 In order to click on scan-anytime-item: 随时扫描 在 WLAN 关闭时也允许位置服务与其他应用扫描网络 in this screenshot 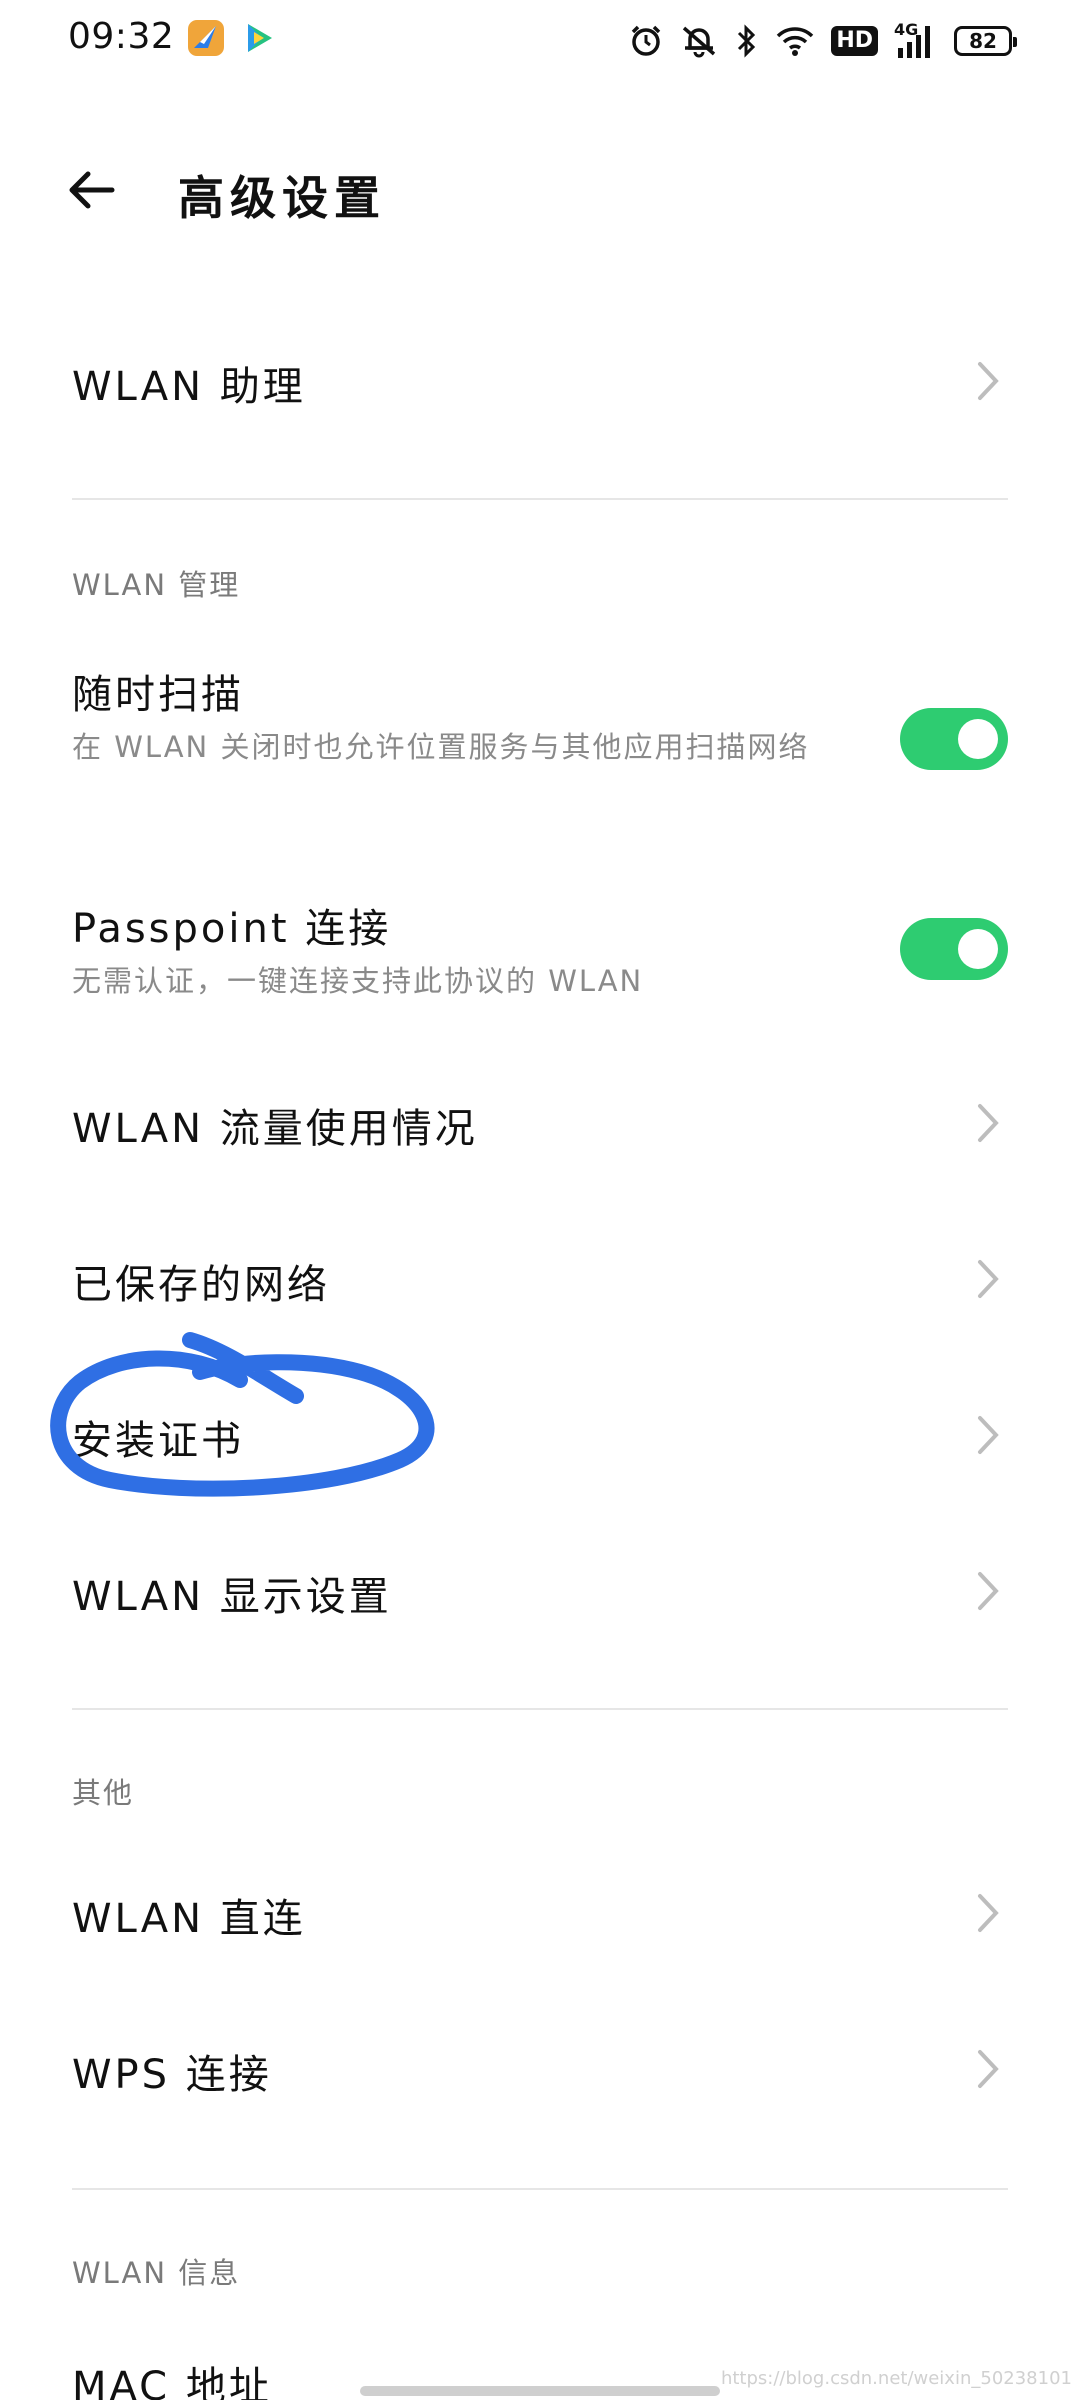, I will do `click(540, 745)`.